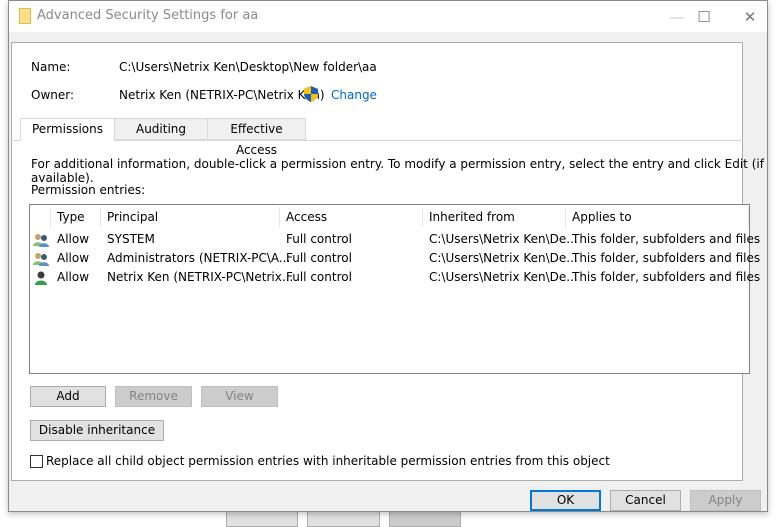 Image resolution: width=781 pixels, height=527 pixels. I want to click on background-window-right, so click(774, 263).